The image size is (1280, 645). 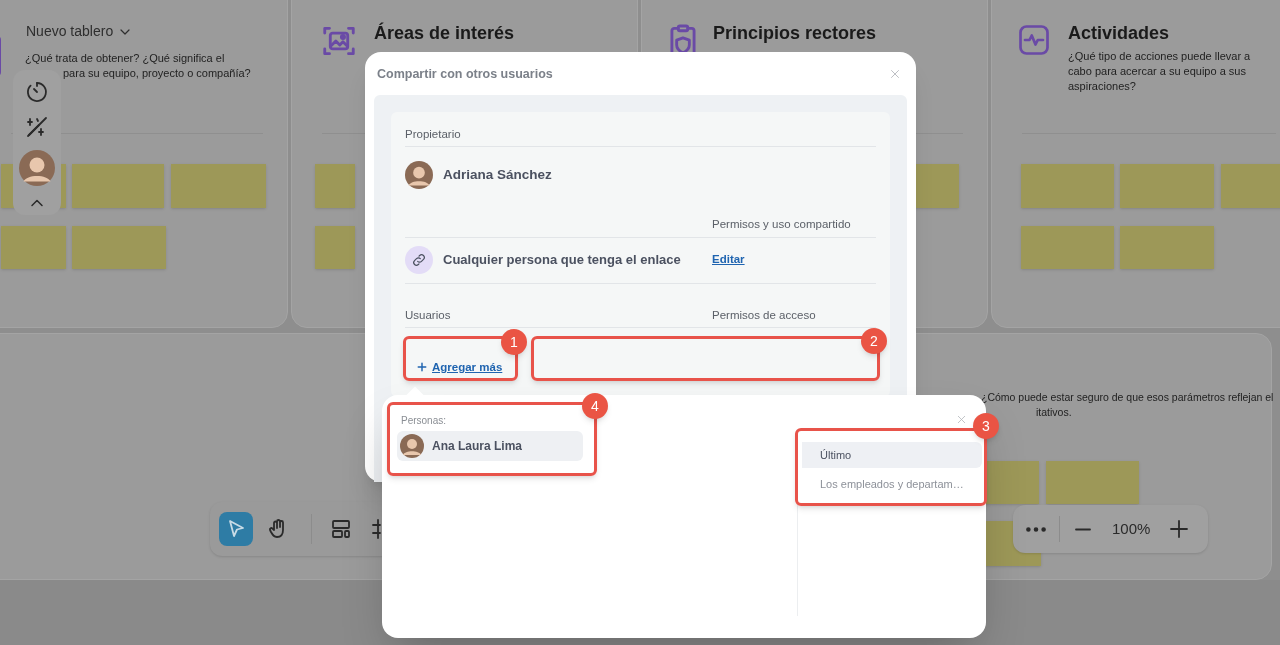 What do you see at coordinates (236, 529) in the screenshot?
I see `cursor-tool-button` at bounding box center [236, 529].